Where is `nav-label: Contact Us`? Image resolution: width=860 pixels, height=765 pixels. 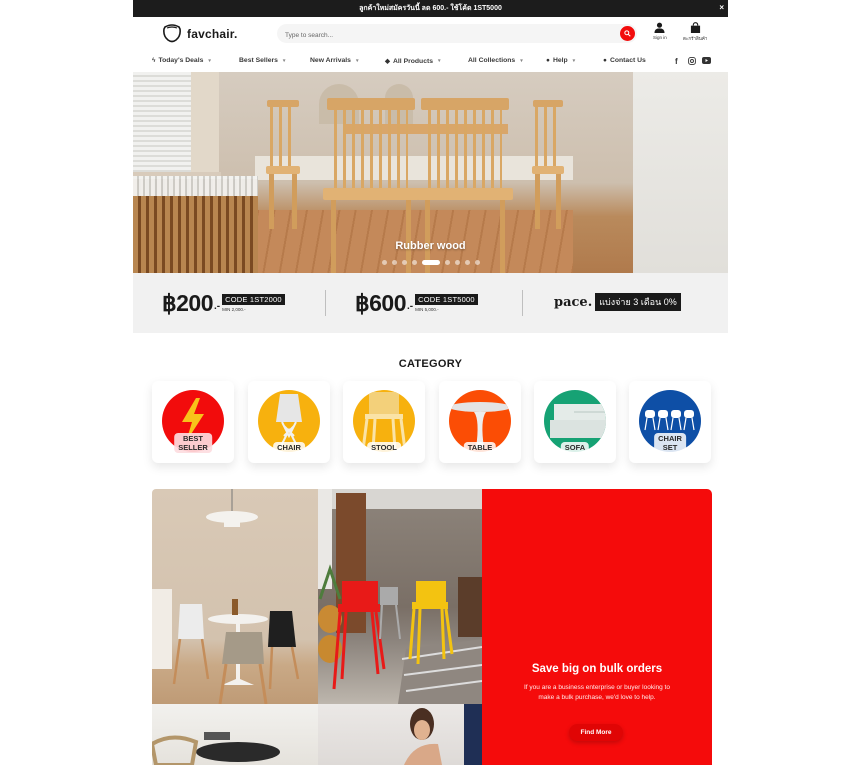 nav-label: Contact Us is located at coordinates (627, 60).